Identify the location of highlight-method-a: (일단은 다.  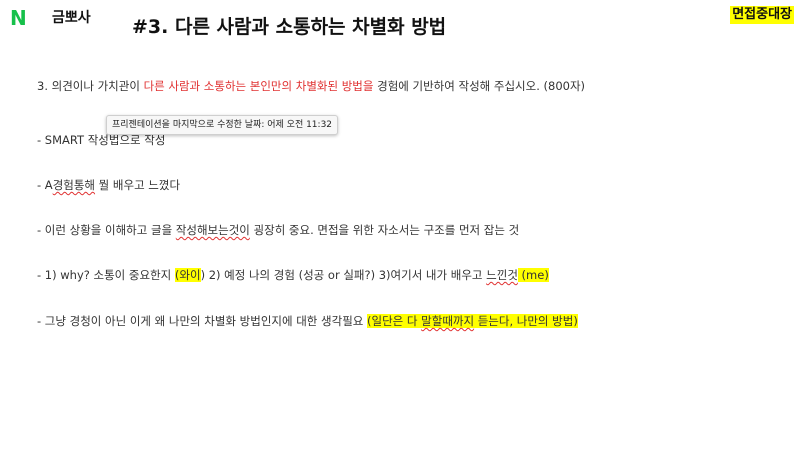
(394, 321).